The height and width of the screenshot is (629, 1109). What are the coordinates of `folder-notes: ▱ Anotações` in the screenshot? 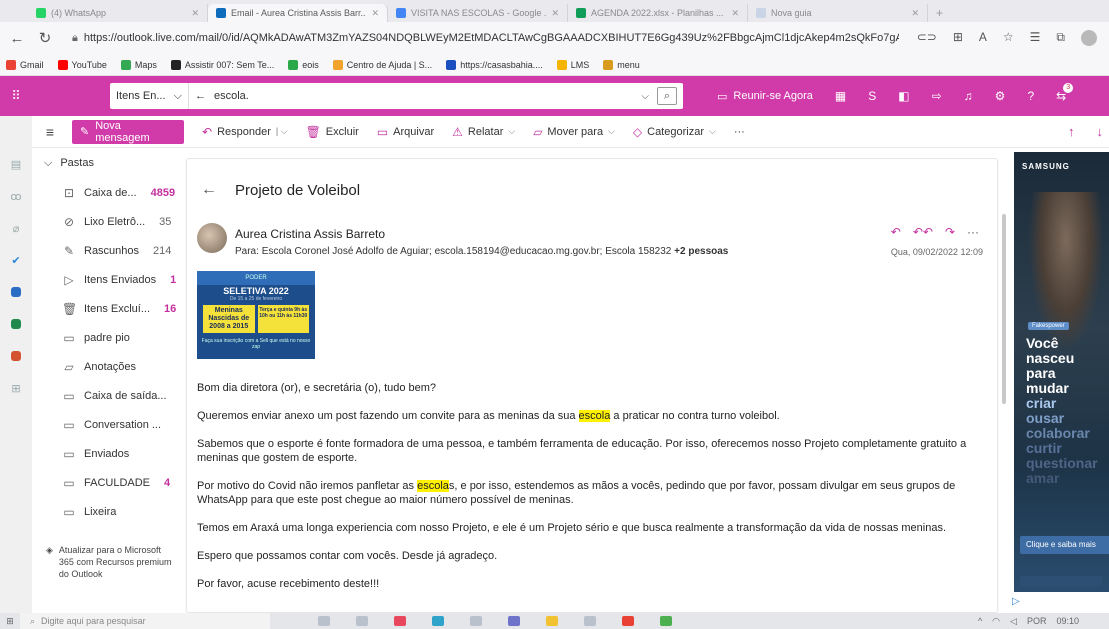 It's located at (109, 366).